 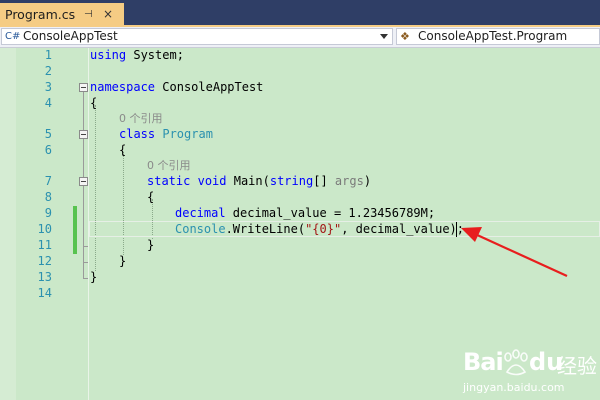 I want to click on baidu-jingyan-watermark: Bai du 经验 jingyan.baidu.com, so click(x=530, y=372).